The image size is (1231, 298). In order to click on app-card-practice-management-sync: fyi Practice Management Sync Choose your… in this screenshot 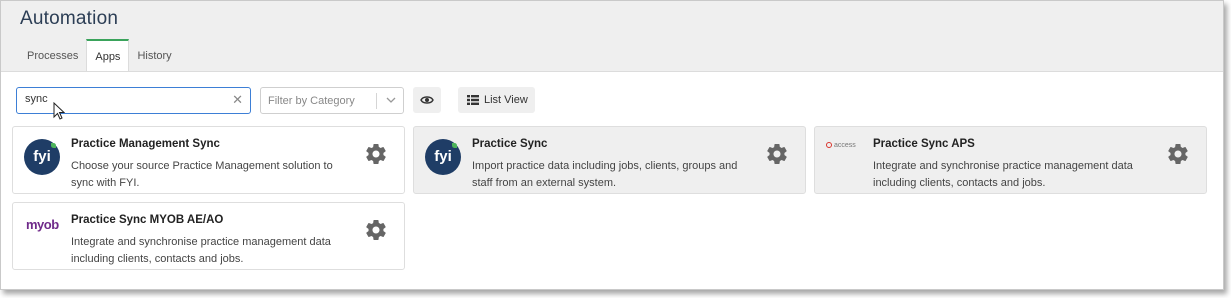, I will do `click(208, 160)`.